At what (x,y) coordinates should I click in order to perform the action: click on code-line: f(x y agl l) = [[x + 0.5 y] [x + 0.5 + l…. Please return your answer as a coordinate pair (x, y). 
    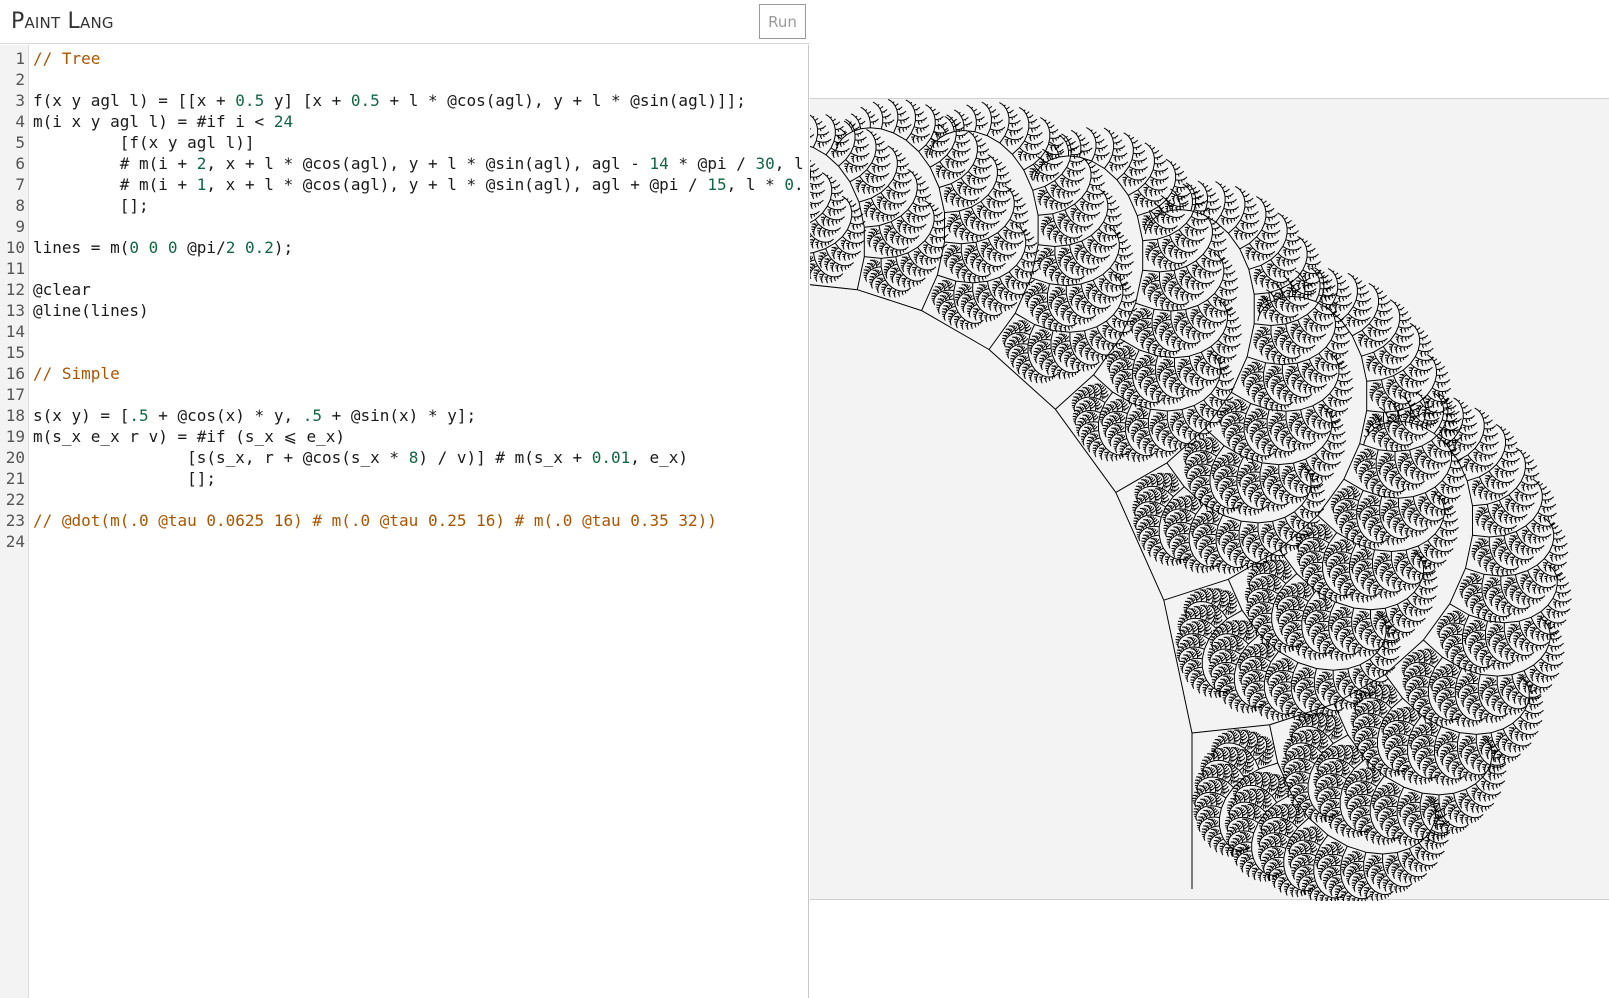
    Looking at the image, I should click on (420, 100).